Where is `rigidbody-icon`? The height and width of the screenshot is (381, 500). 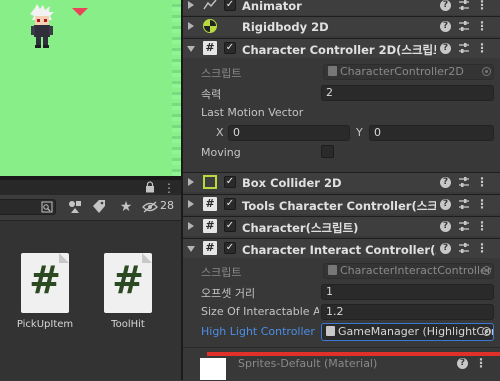 rigidbody-icon is located at coordinates (210, 26).